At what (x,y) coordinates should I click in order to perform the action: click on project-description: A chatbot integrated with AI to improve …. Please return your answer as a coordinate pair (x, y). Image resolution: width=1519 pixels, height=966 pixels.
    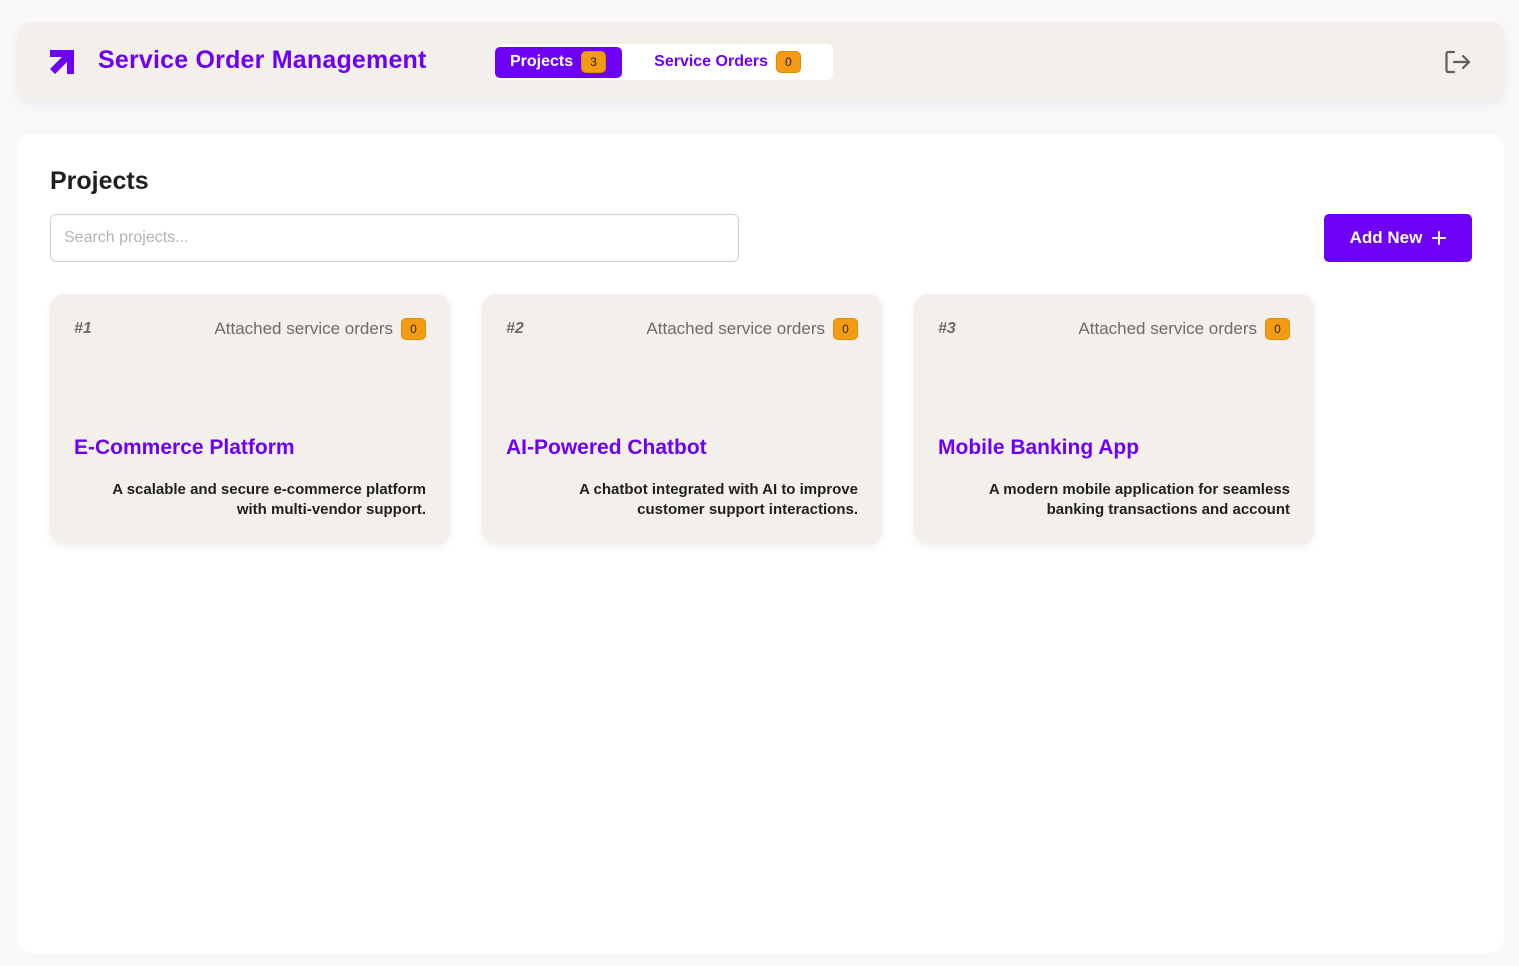
    Looking at the image, I should click on (718, 499).